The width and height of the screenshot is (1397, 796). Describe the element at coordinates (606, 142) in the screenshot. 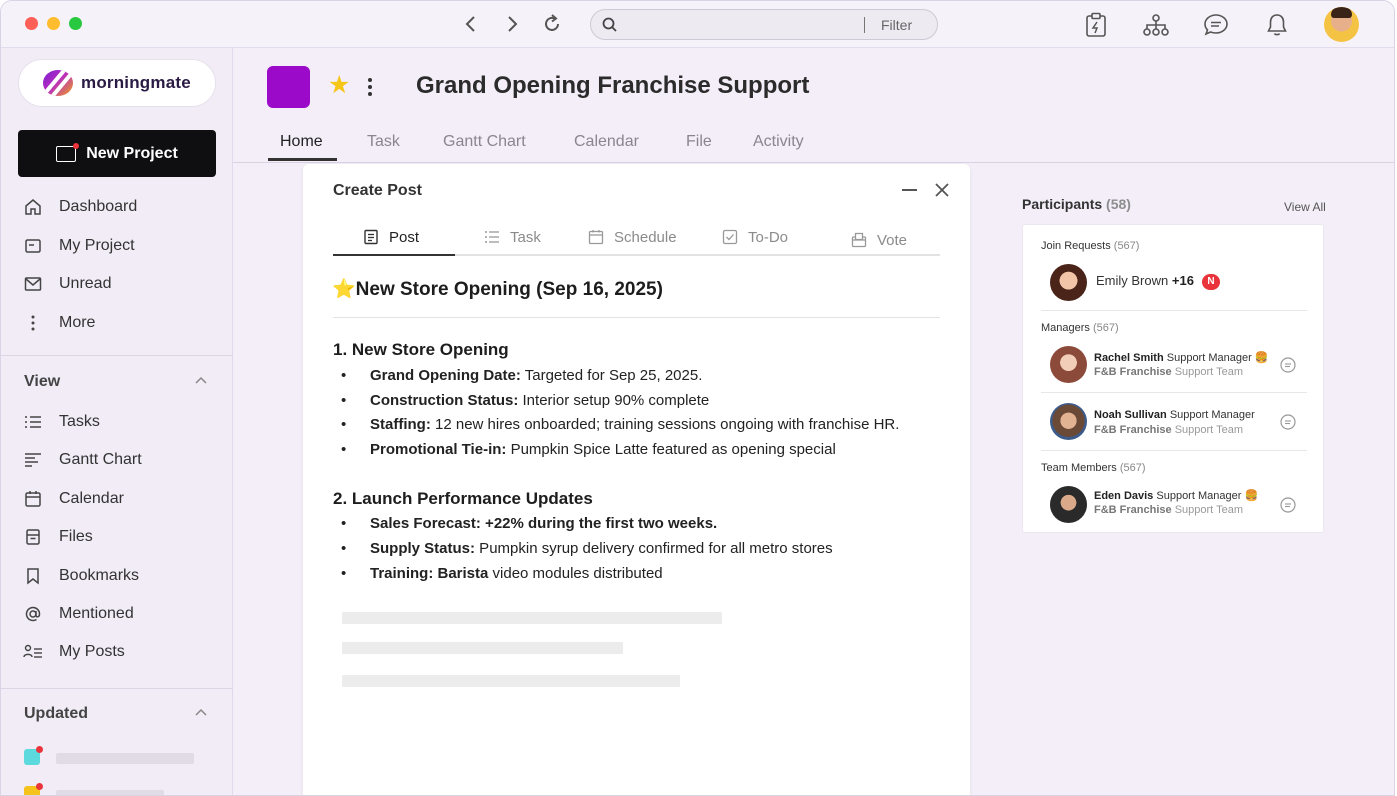

I see `tab-calendar: Calendar` at that location.